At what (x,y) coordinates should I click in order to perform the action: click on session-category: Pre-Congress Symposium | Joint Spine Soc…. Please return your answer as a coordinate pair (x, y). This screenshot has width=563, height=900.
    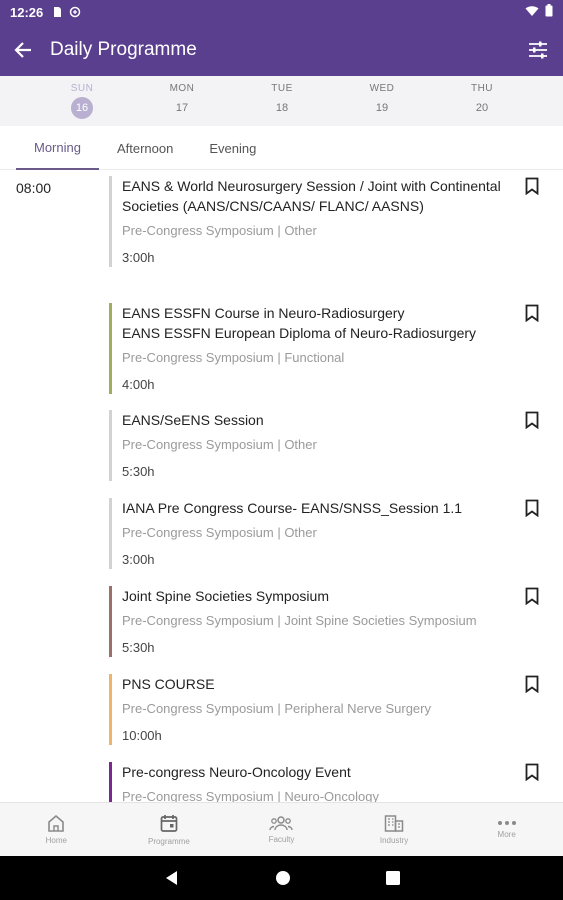
    Looking at the image, I should click on (299, 620).